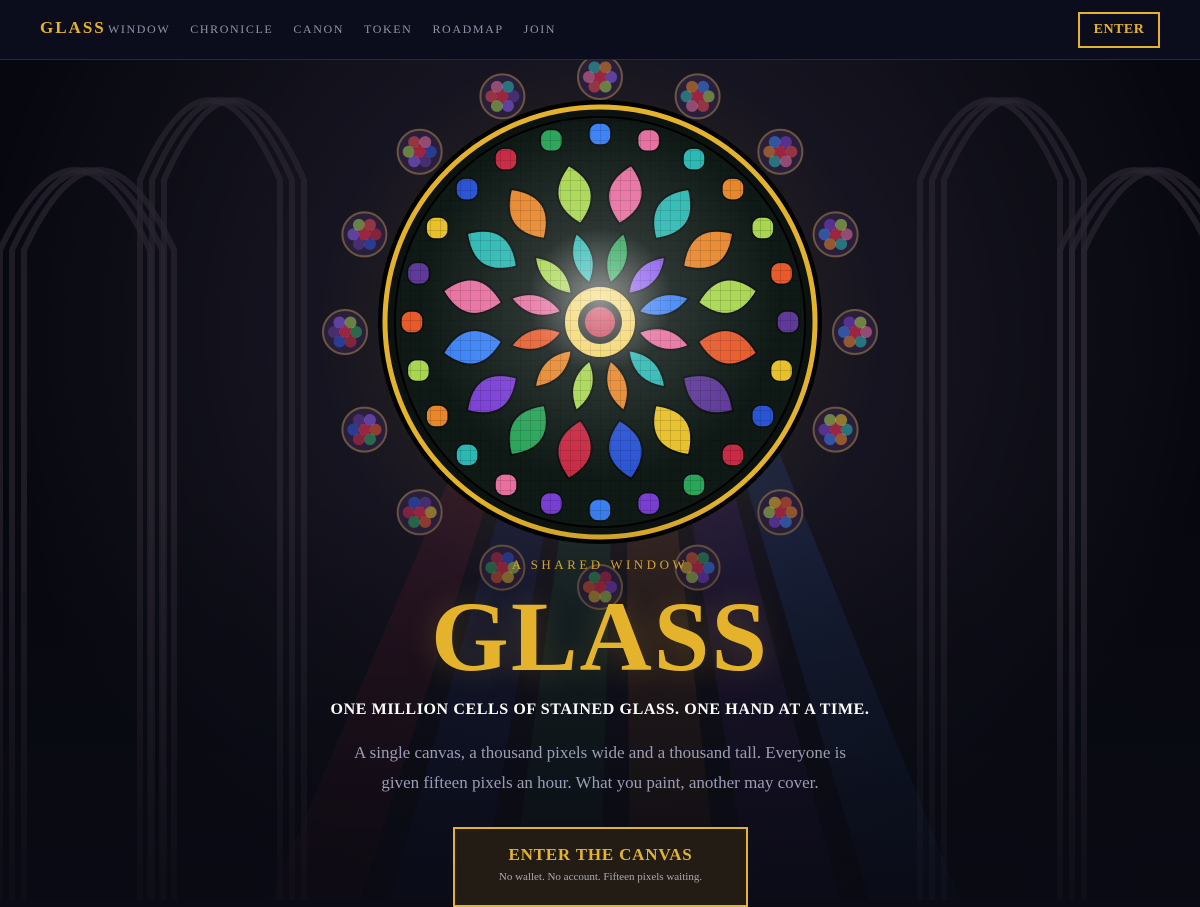 This screenshot has width=1200, height=907. Describe the element at coordinates (467, 29) in the screenshot. I see `nav-link-roadmap: ROADMAP` at that location.